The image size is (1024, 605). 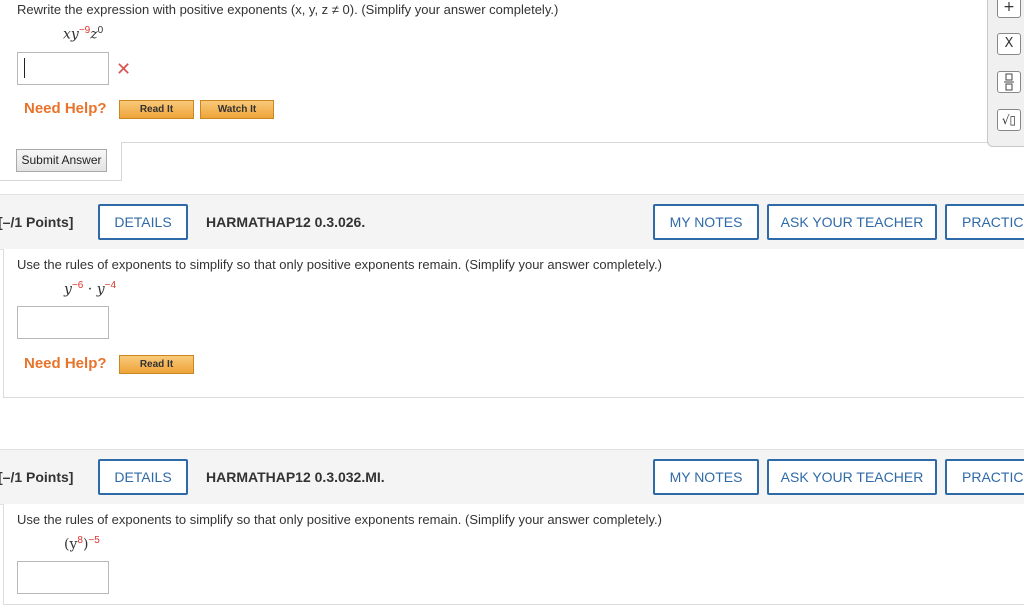 What do you see at coordinates (71, 34) in the screenshot?
I see `q1-expr-base1: xy` at bounding box center [71, 34].